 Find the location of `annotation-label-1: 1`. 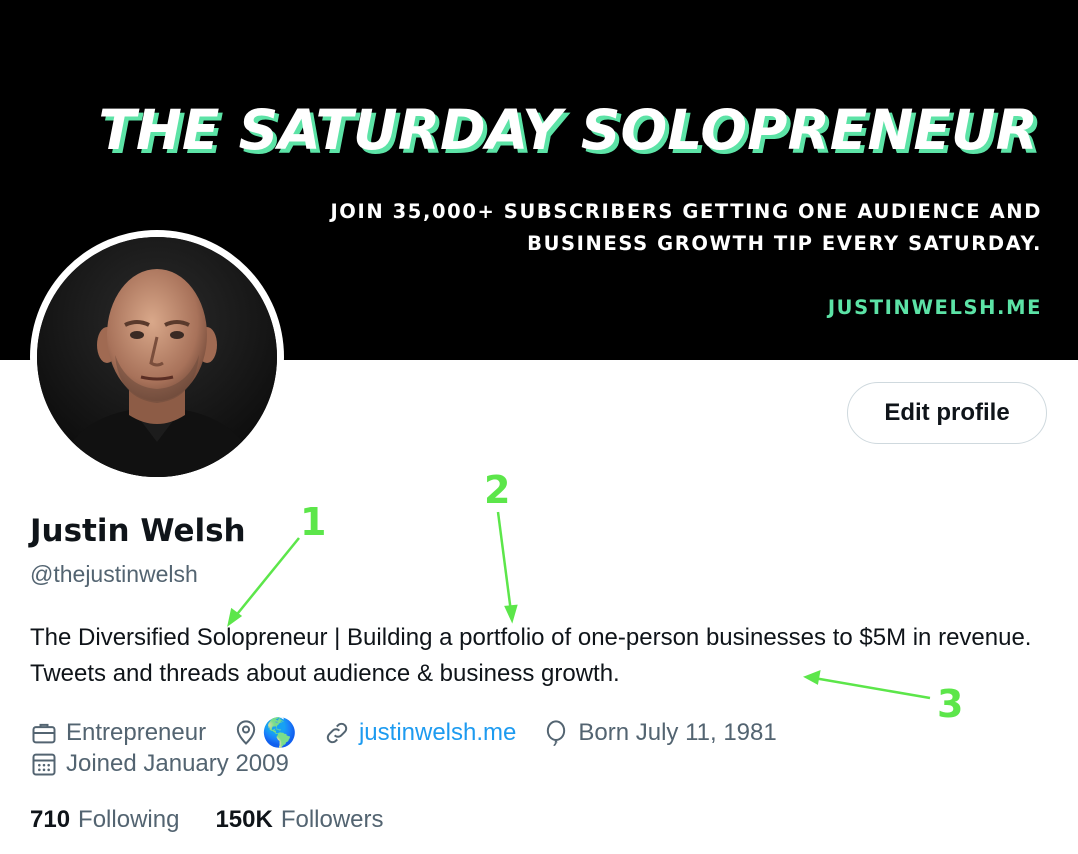

annotation-label-1: 1 is located at coordinates (313, 522).